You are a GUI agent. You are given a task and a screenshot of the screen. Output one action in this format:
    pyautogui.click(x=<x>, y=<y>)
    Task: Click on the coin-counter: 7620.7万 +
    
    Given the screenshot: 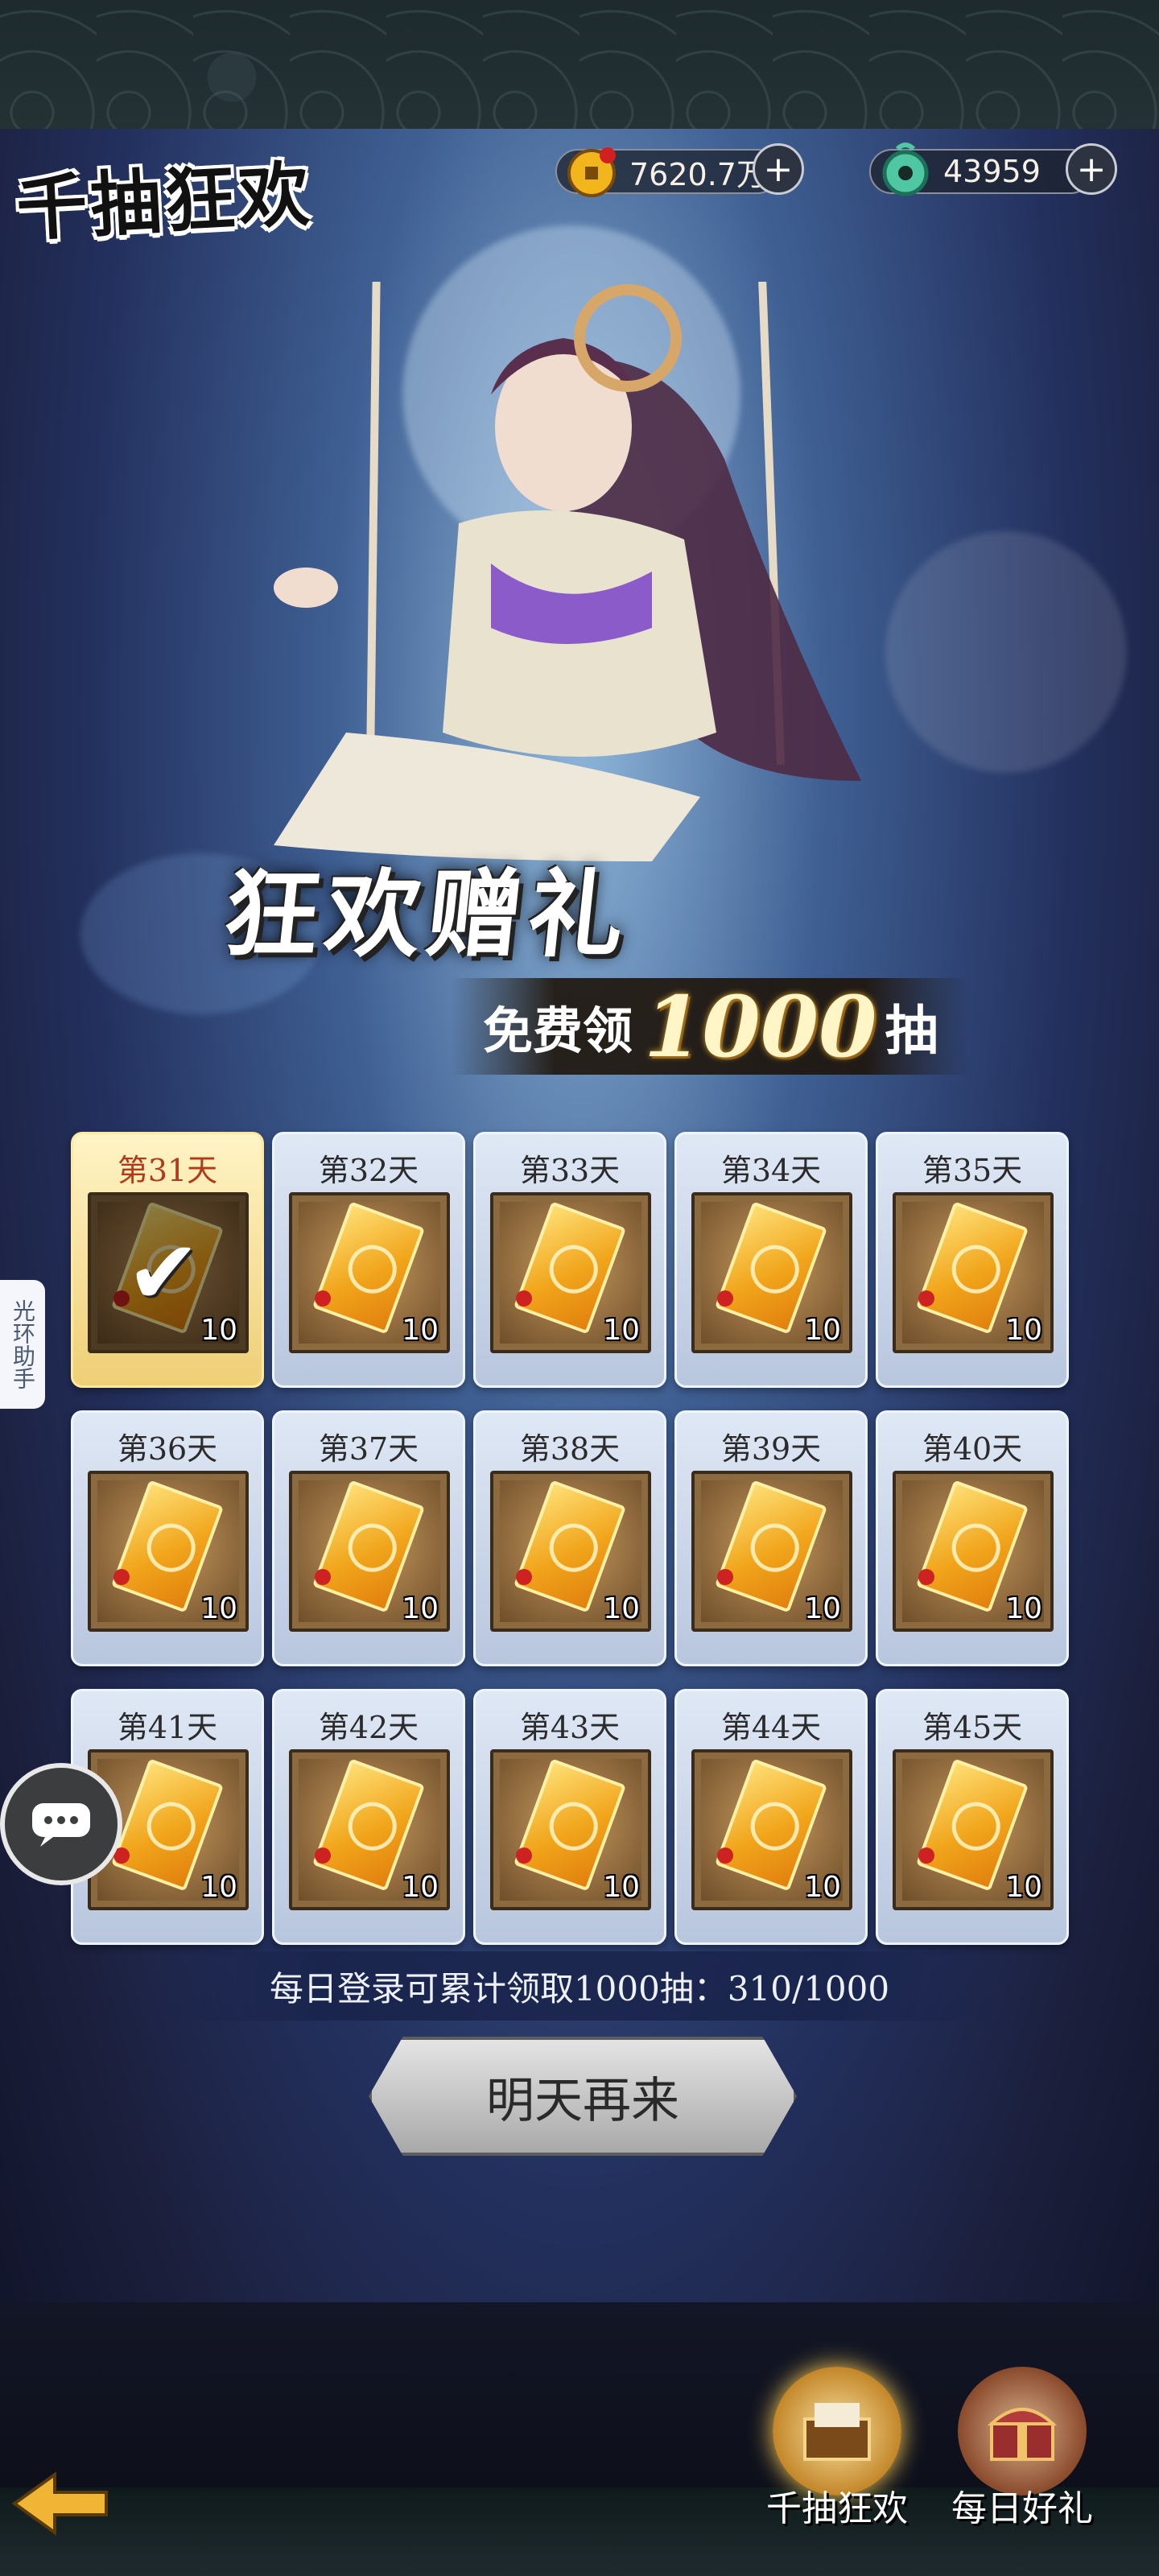 What is the action you would take?
    pyautogui.click(x=679, y=170)
    